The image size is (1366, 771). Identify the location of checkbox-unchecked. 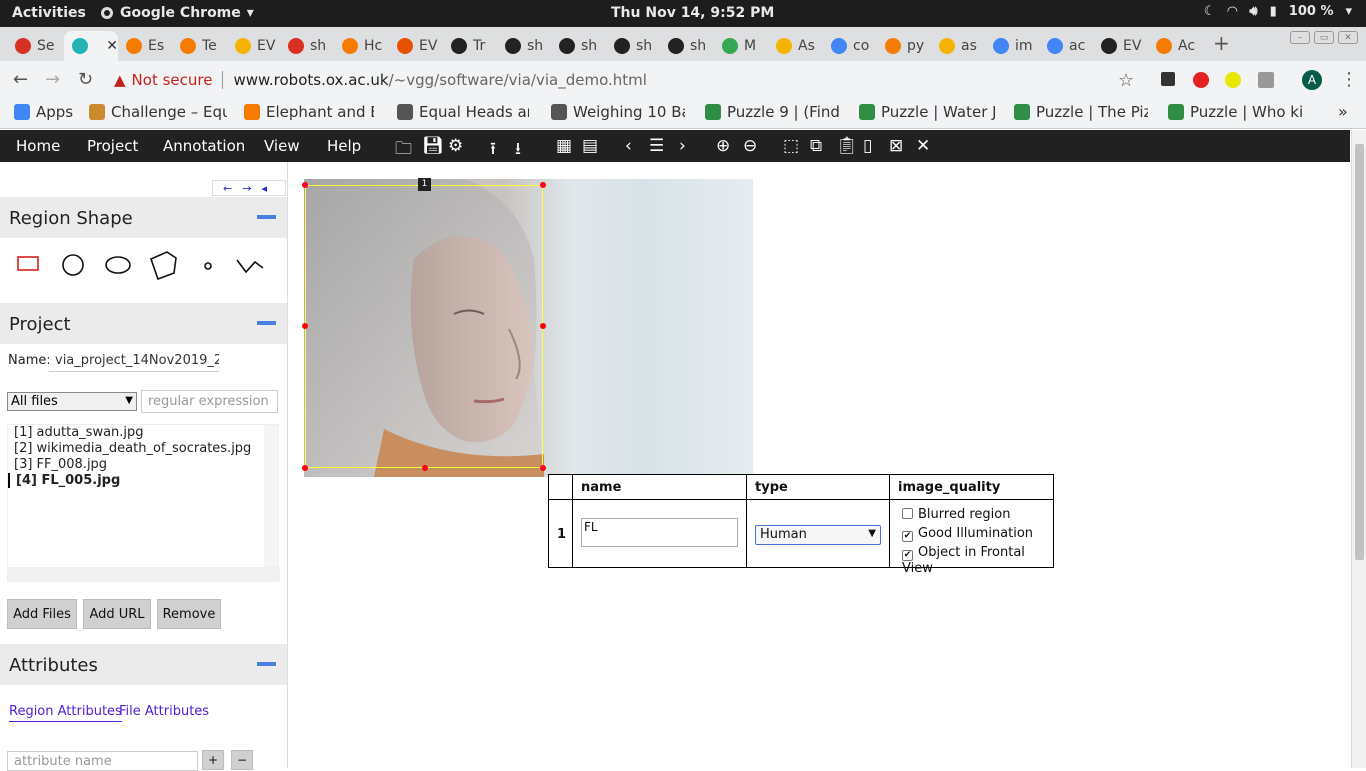
(907, 513).